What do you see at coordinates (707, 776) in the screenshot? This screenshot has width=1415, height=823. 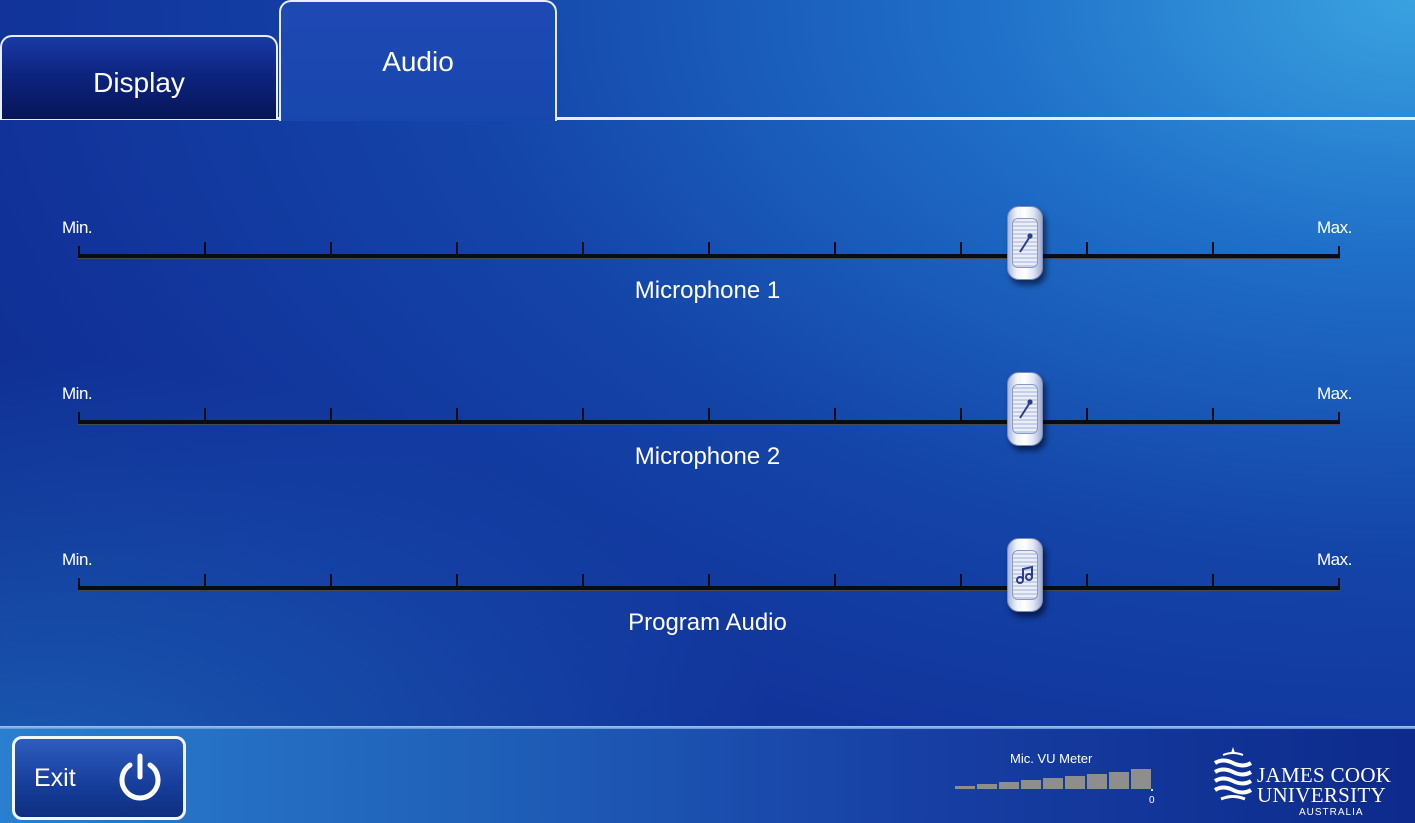 I see `bottom-bar` at bounding box center [707, 776].